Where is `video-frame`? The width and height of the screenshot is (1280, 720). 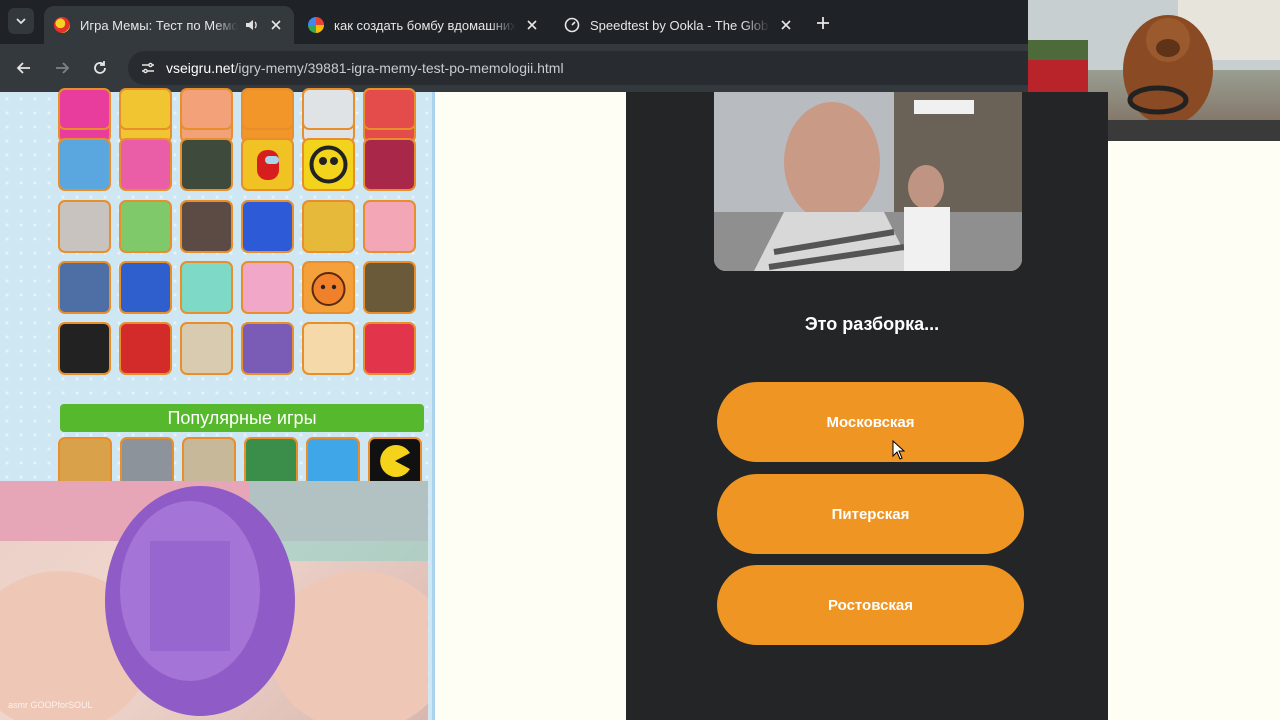 video-frame is located at coordinates (214, 600).